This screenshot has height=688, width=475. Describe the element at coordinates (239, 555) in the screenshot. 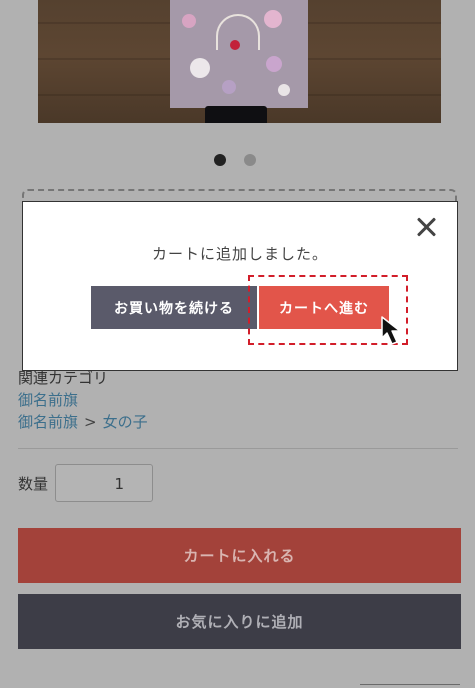

I see `add-to-cart-button: カートに入れる` at that location.